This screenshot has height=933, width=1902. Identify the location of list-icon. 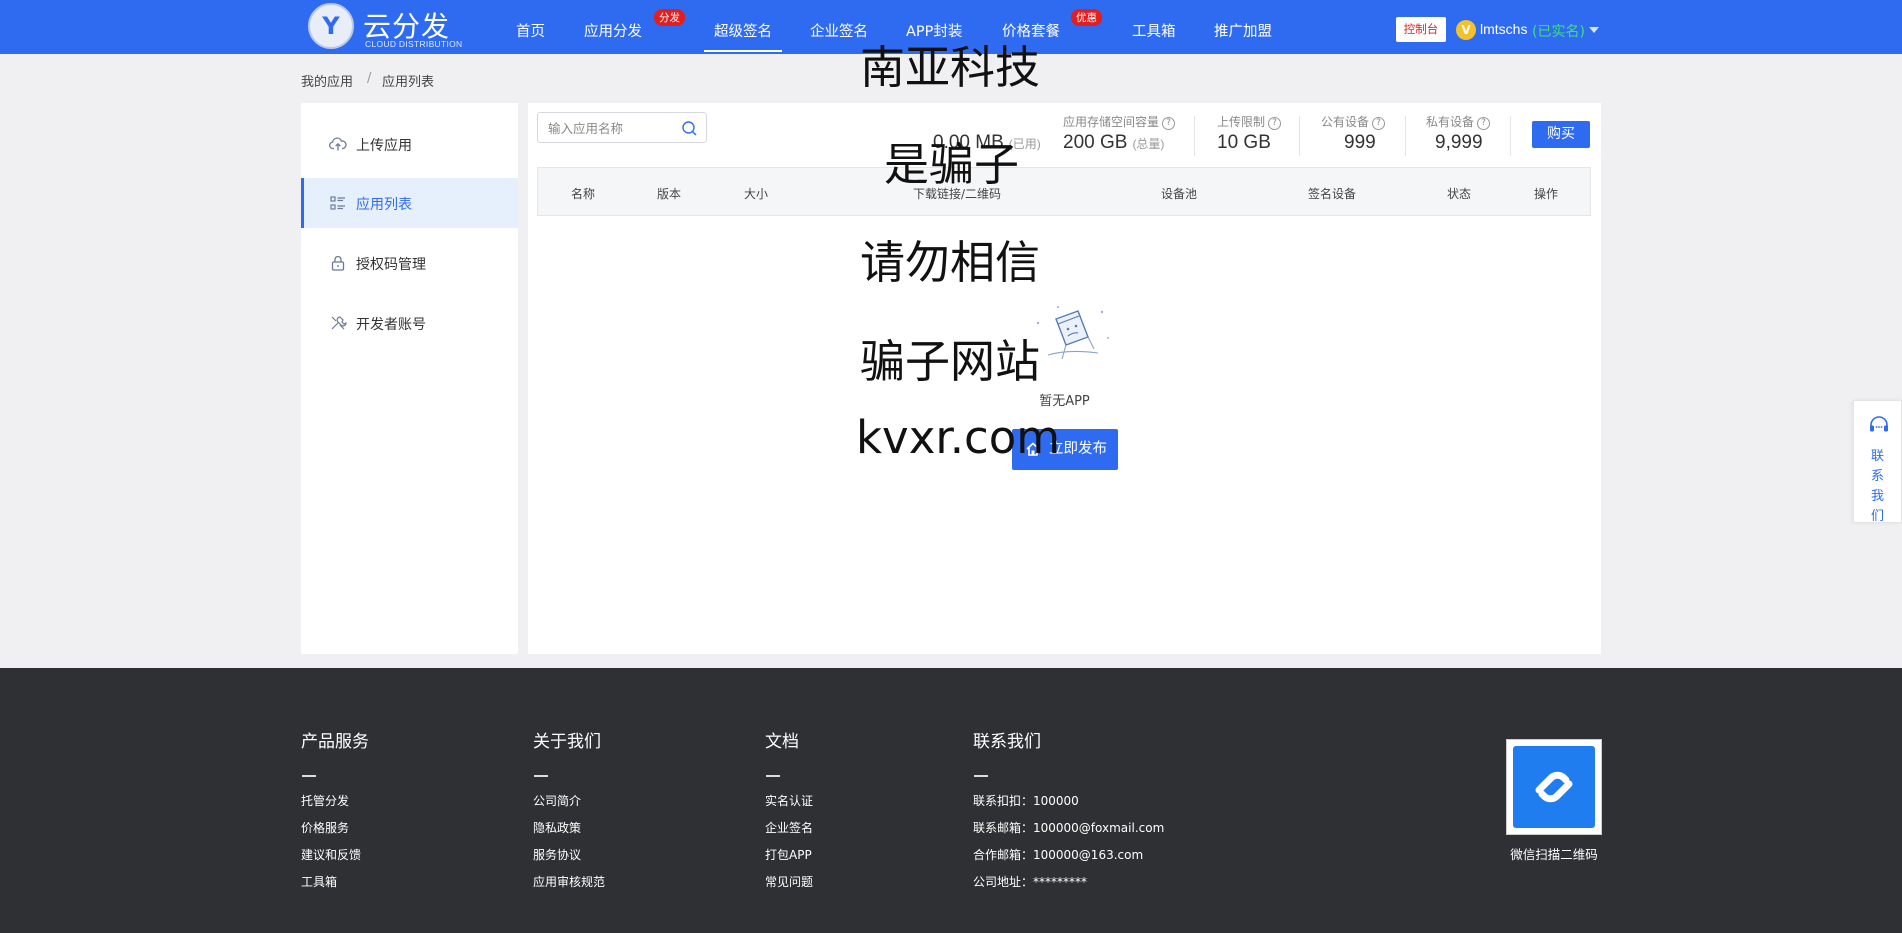
(337, 203).